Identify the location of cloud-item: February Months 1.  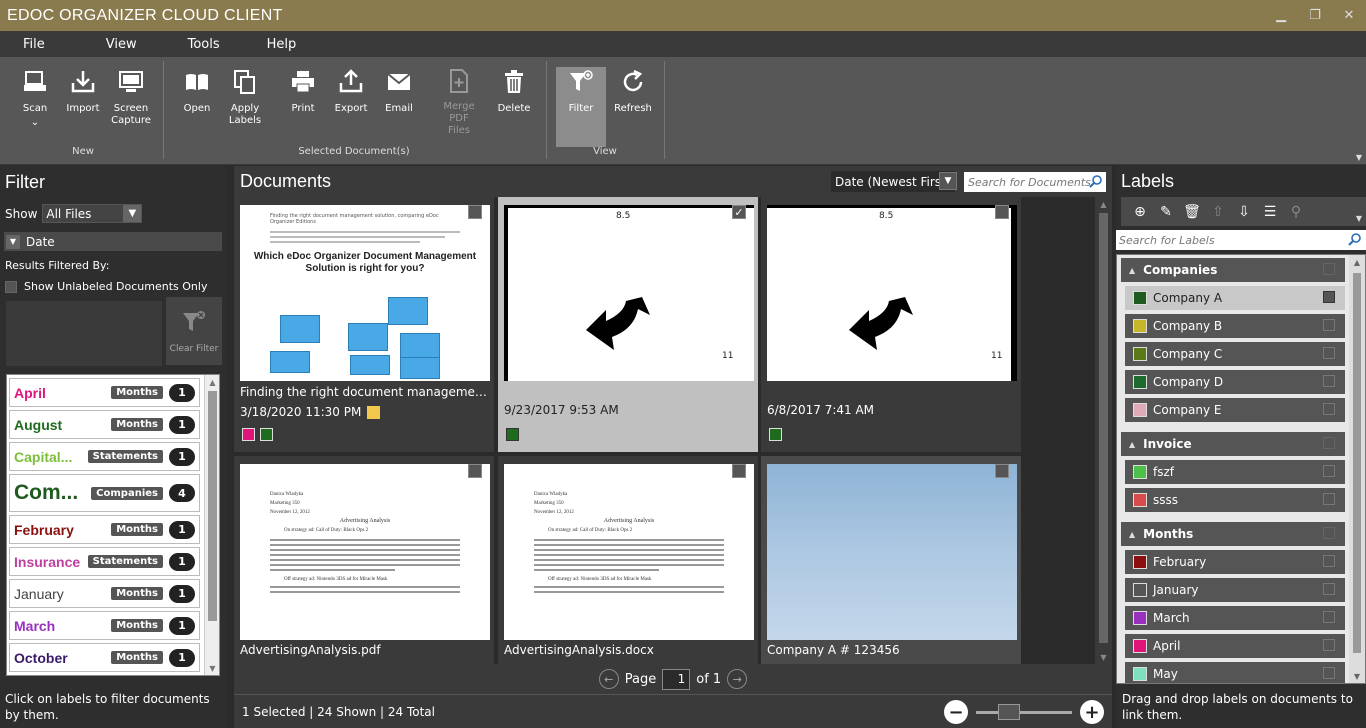
(104, 529).